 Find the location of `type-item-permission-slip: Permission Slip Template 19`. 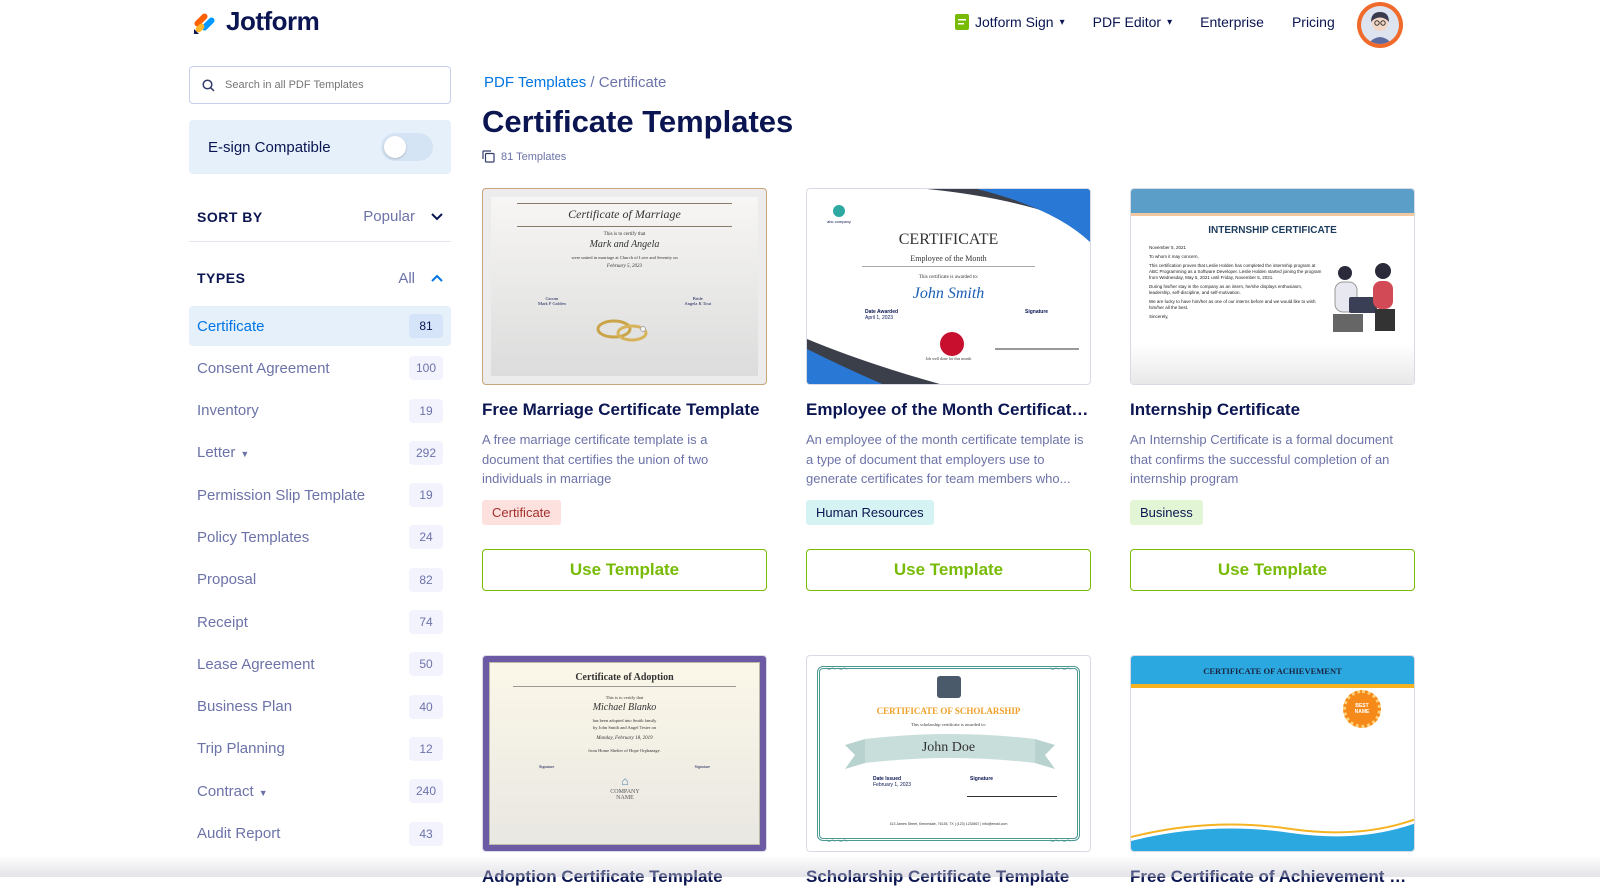

type-item-permission-slip: Permission Slip Template 19 is located at coordinates (320, 495).